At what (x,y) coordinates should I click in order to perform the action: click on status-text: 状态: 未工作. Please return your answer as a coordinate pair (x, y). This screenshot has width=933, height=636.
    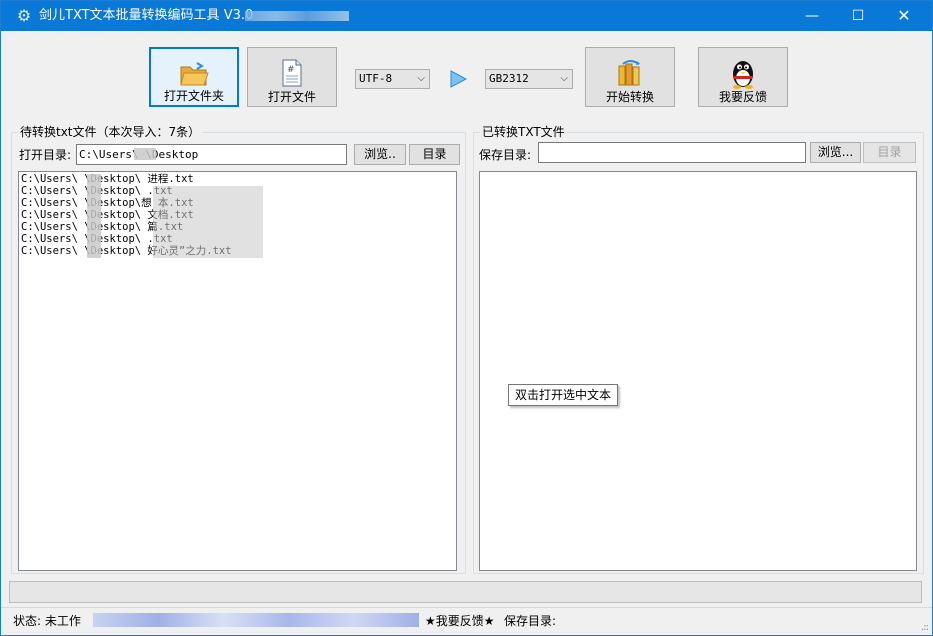
    Looking at the image, I should click on (47, 621).